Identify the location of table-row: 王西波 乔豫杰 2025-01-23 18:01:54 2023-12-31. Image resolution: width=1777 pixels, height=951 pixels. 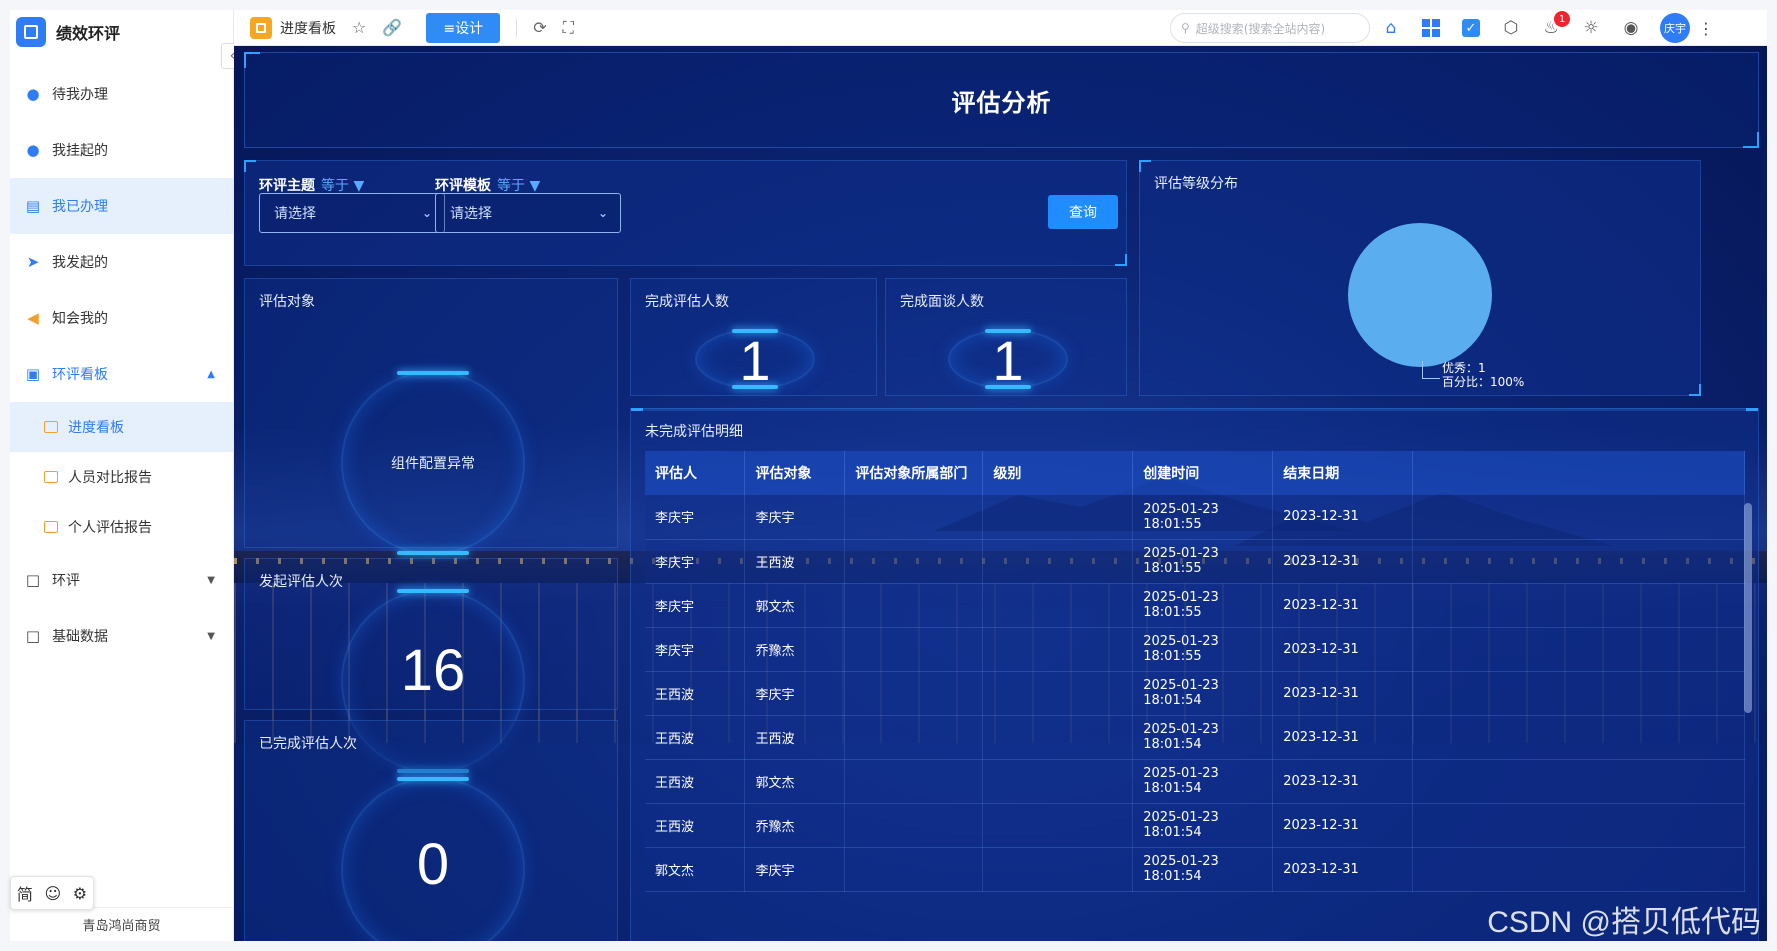
(1195, 825).